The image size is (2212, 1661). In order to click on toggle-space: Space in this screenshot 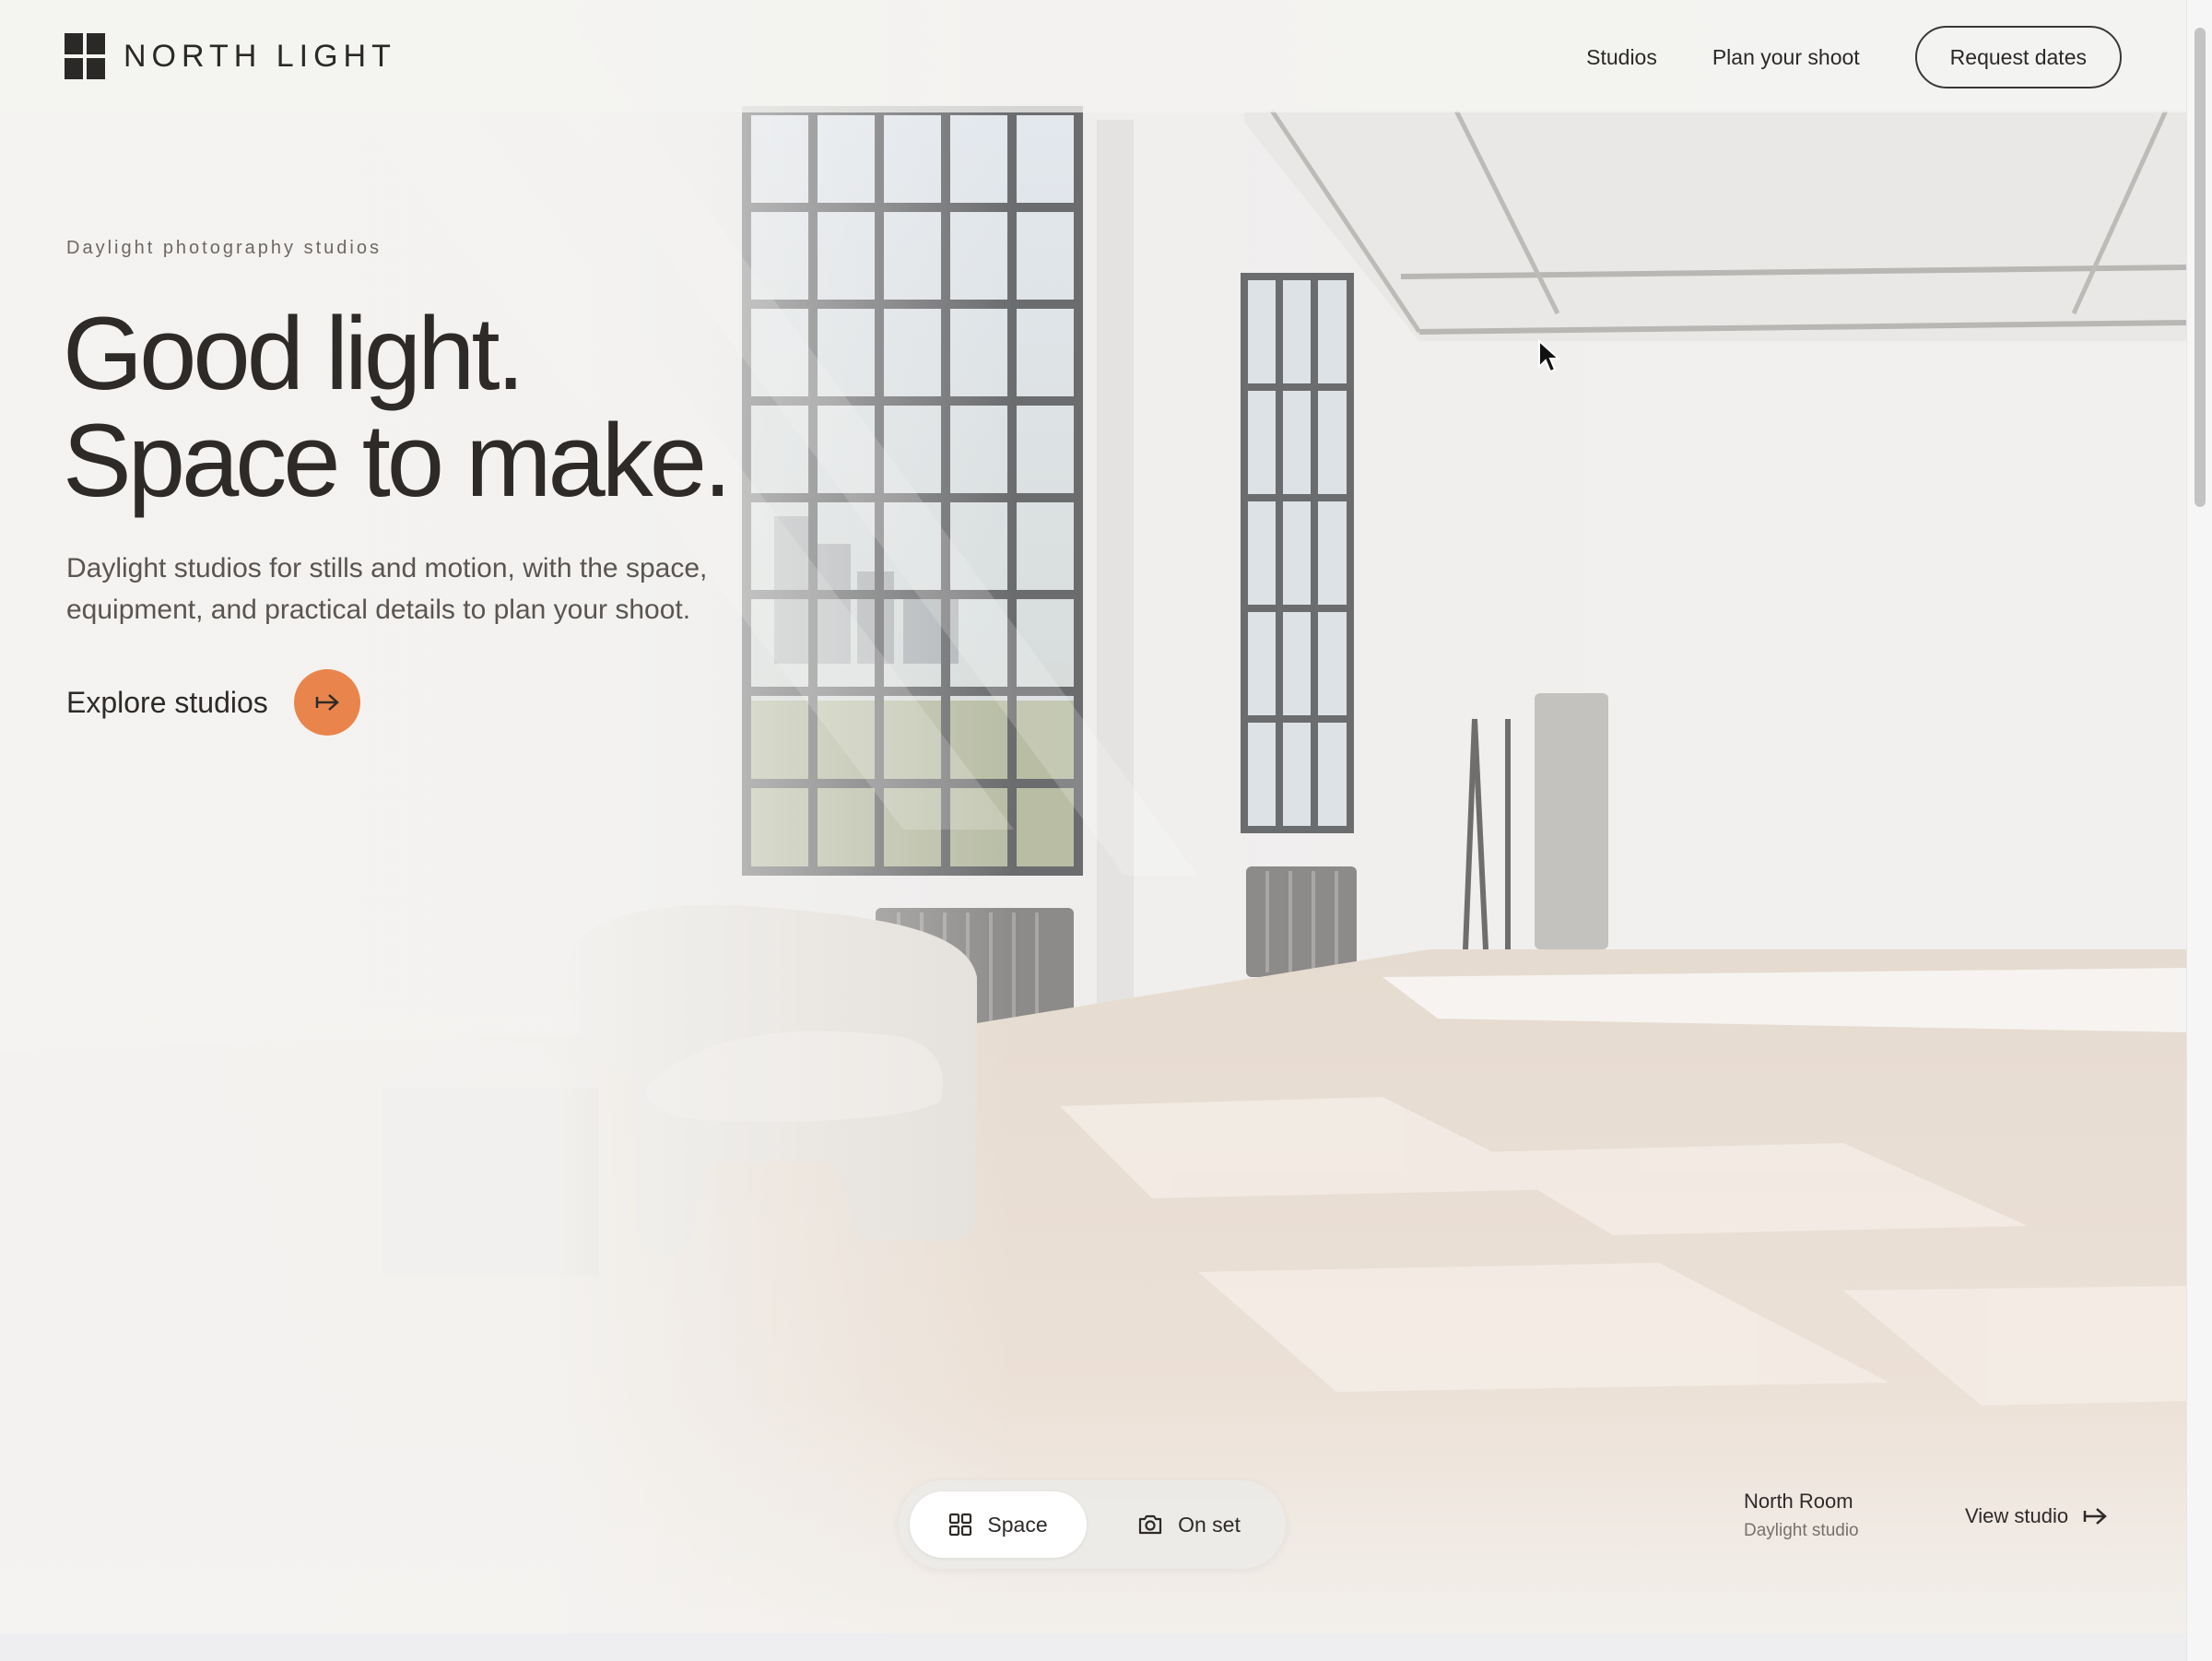, I will do `click(998, 1524)`.